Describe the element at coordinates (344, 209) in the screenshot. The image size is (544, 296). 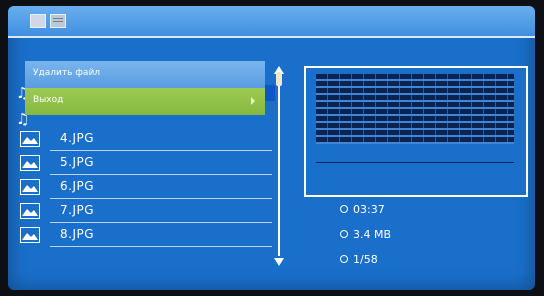
I see `clock-icon` at that location.